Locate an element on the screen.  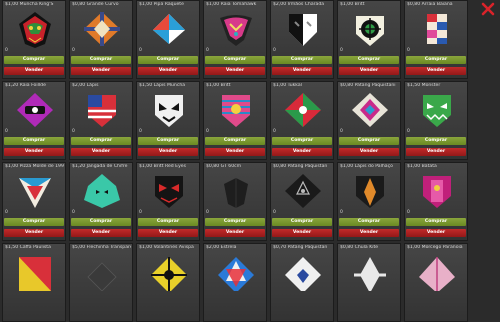
kite-card-monster: $1,50 Monster 0 Comprar Vender is located at coordinates (436, 120).